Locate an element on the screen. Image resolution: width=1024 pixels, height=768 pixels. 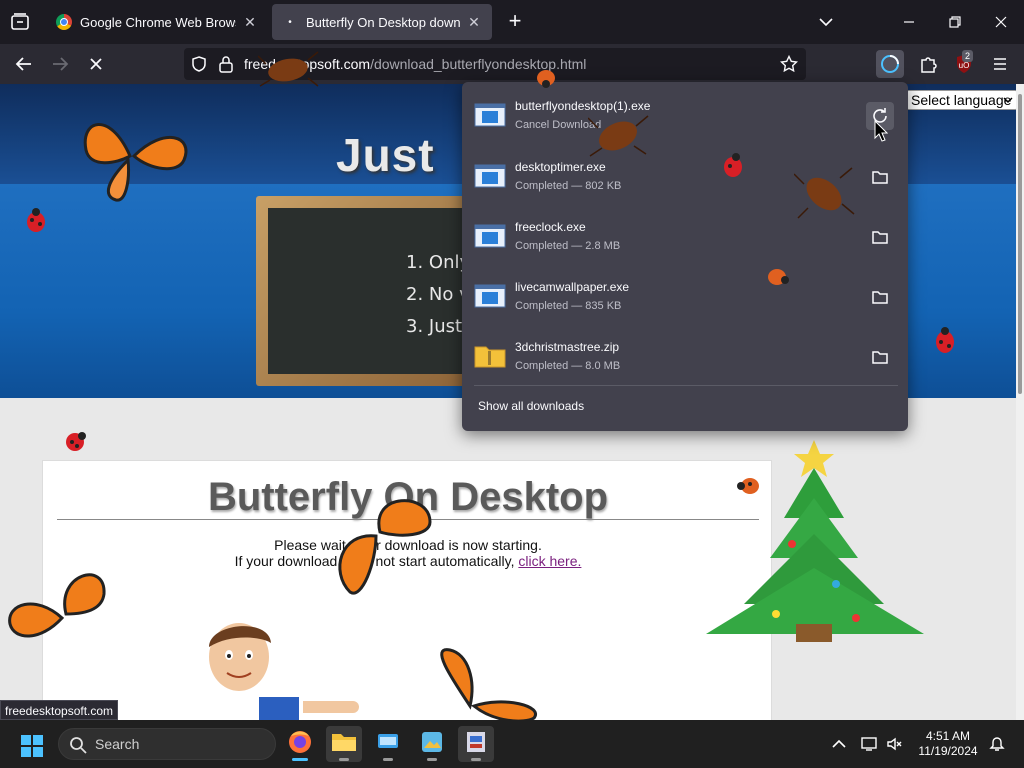
extensions-button is located at coordinates (928, 64).